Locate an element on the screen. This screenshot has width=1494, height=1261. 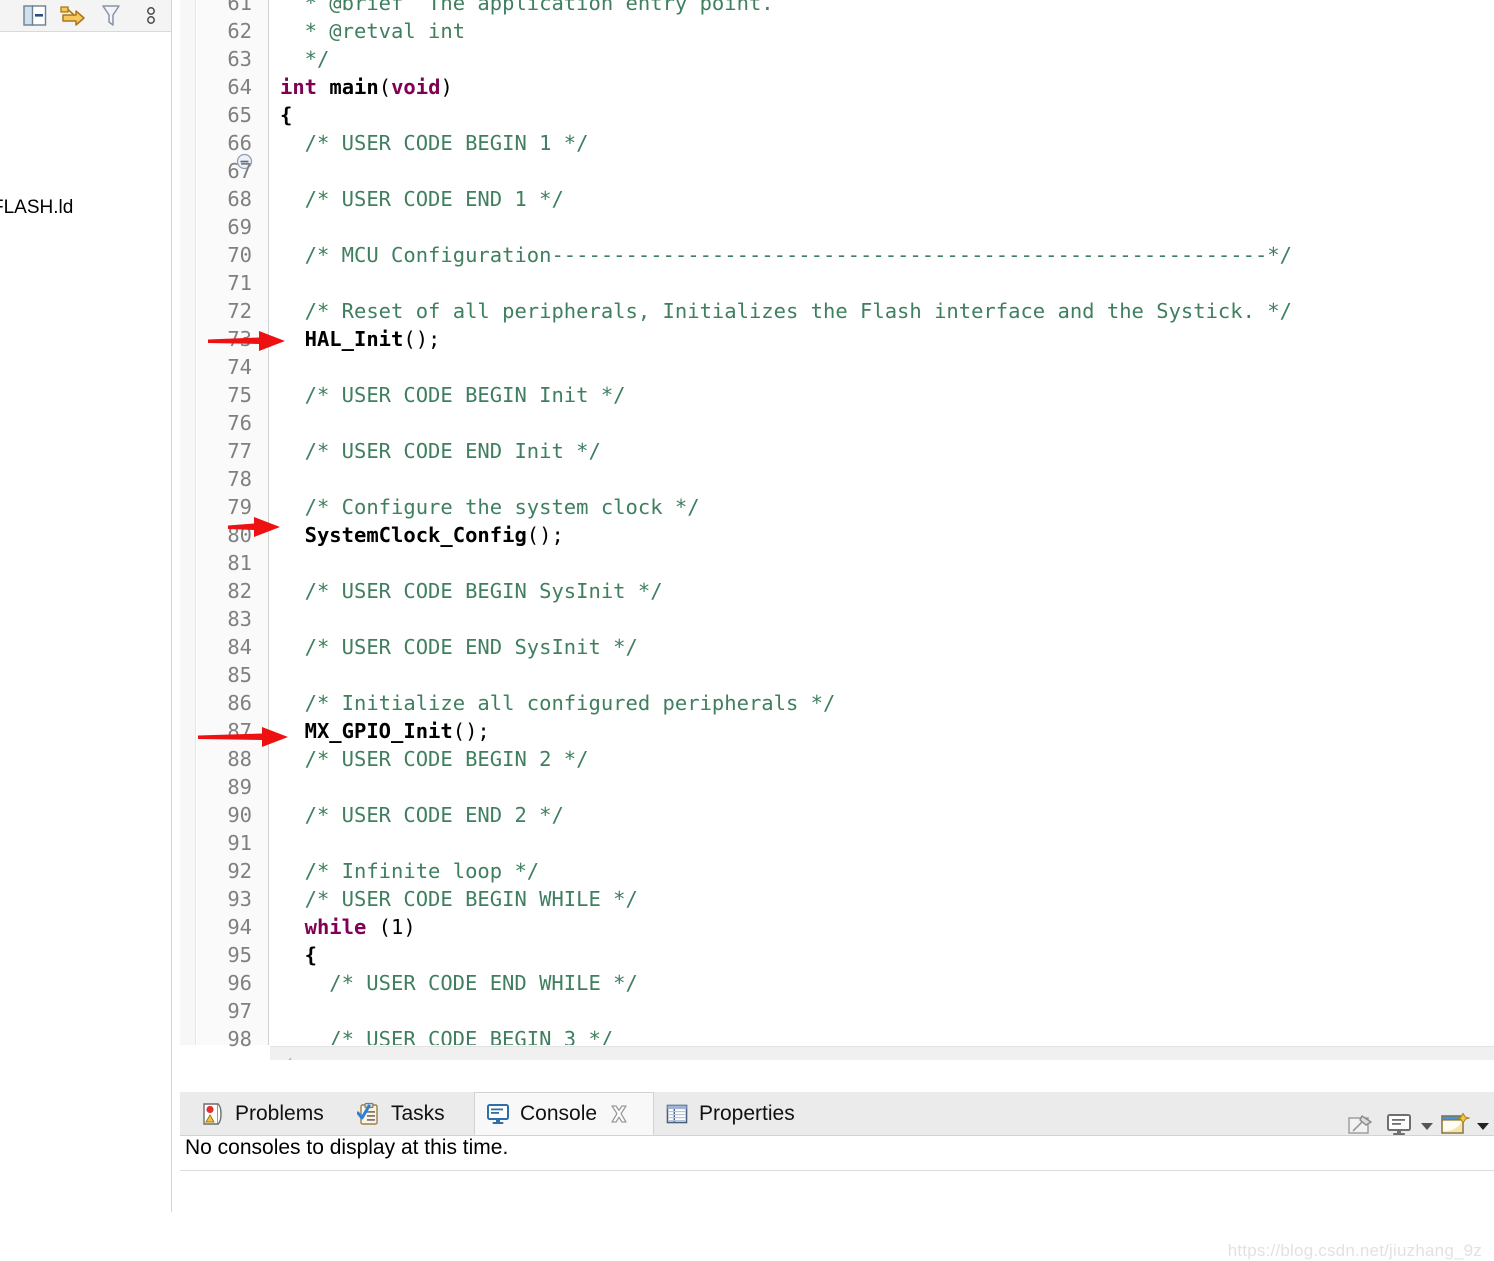
editor-horizontal-scrollbar: ‹ is located at coordinates (882, 1053).